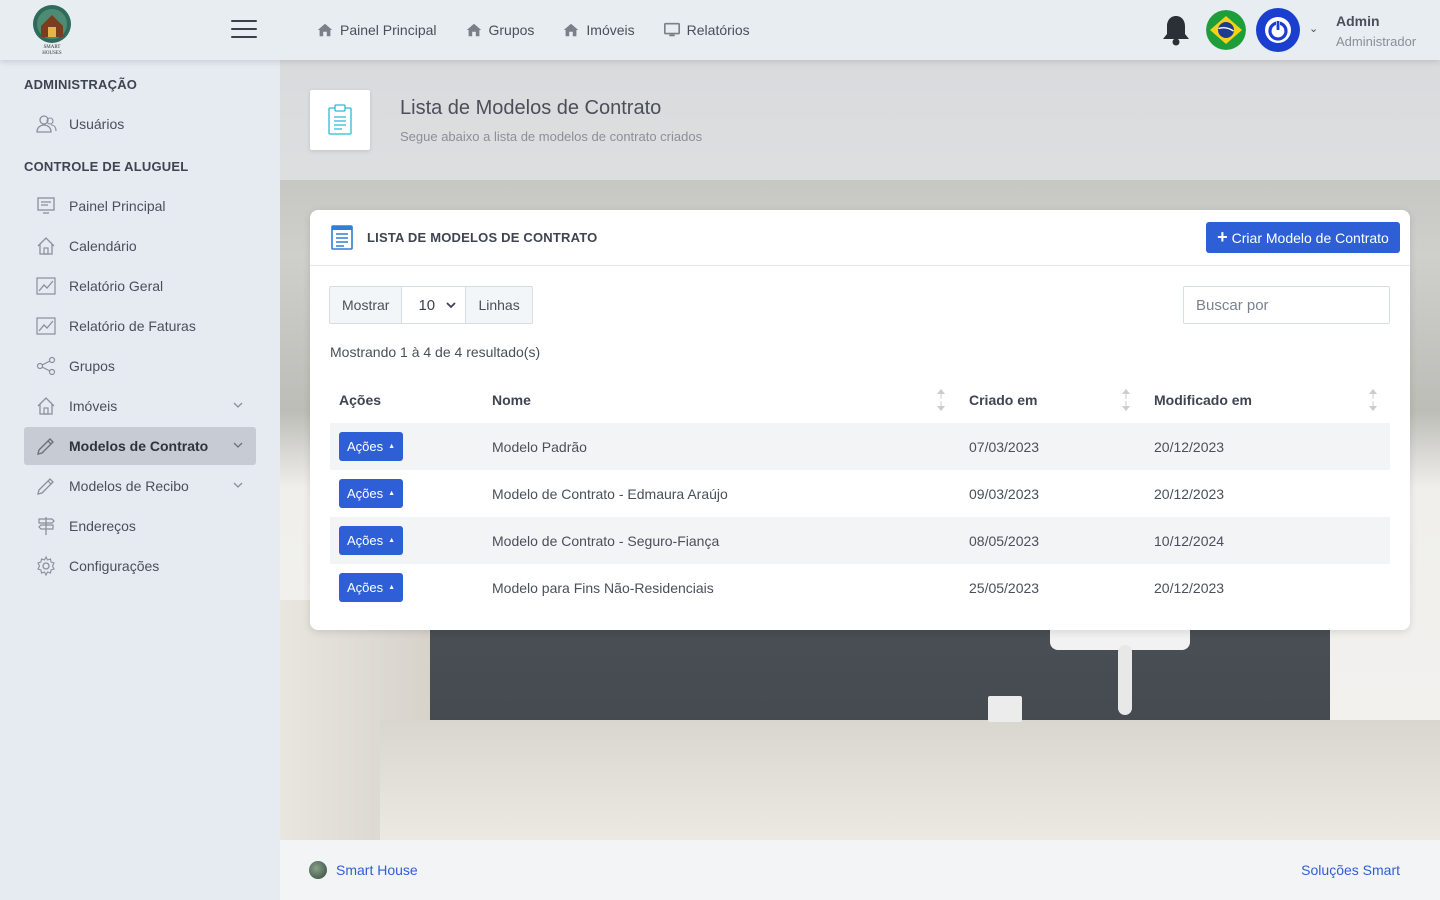 The image size is (1440, 900). I want to click on power-button, so click(1278, 30).